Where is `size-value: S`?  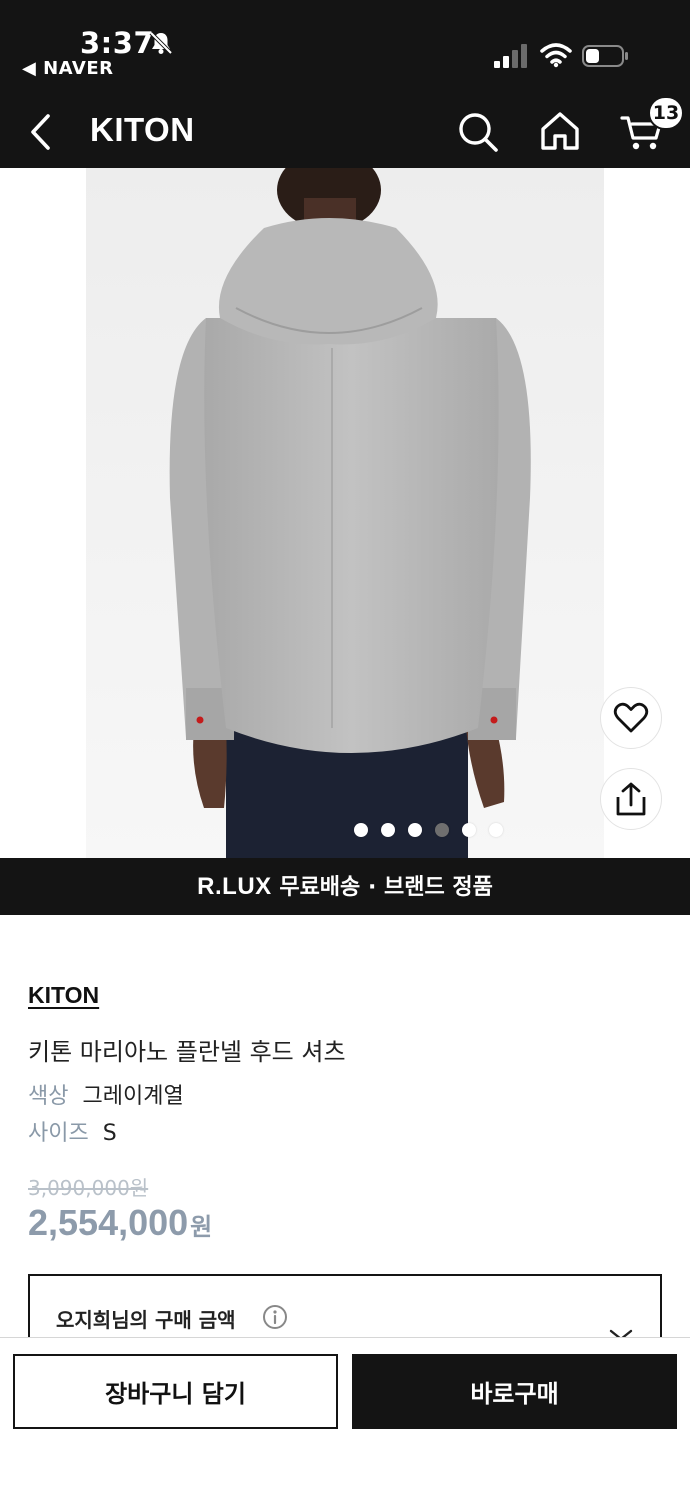 size-value: S is located at coordinates (109, 1133).